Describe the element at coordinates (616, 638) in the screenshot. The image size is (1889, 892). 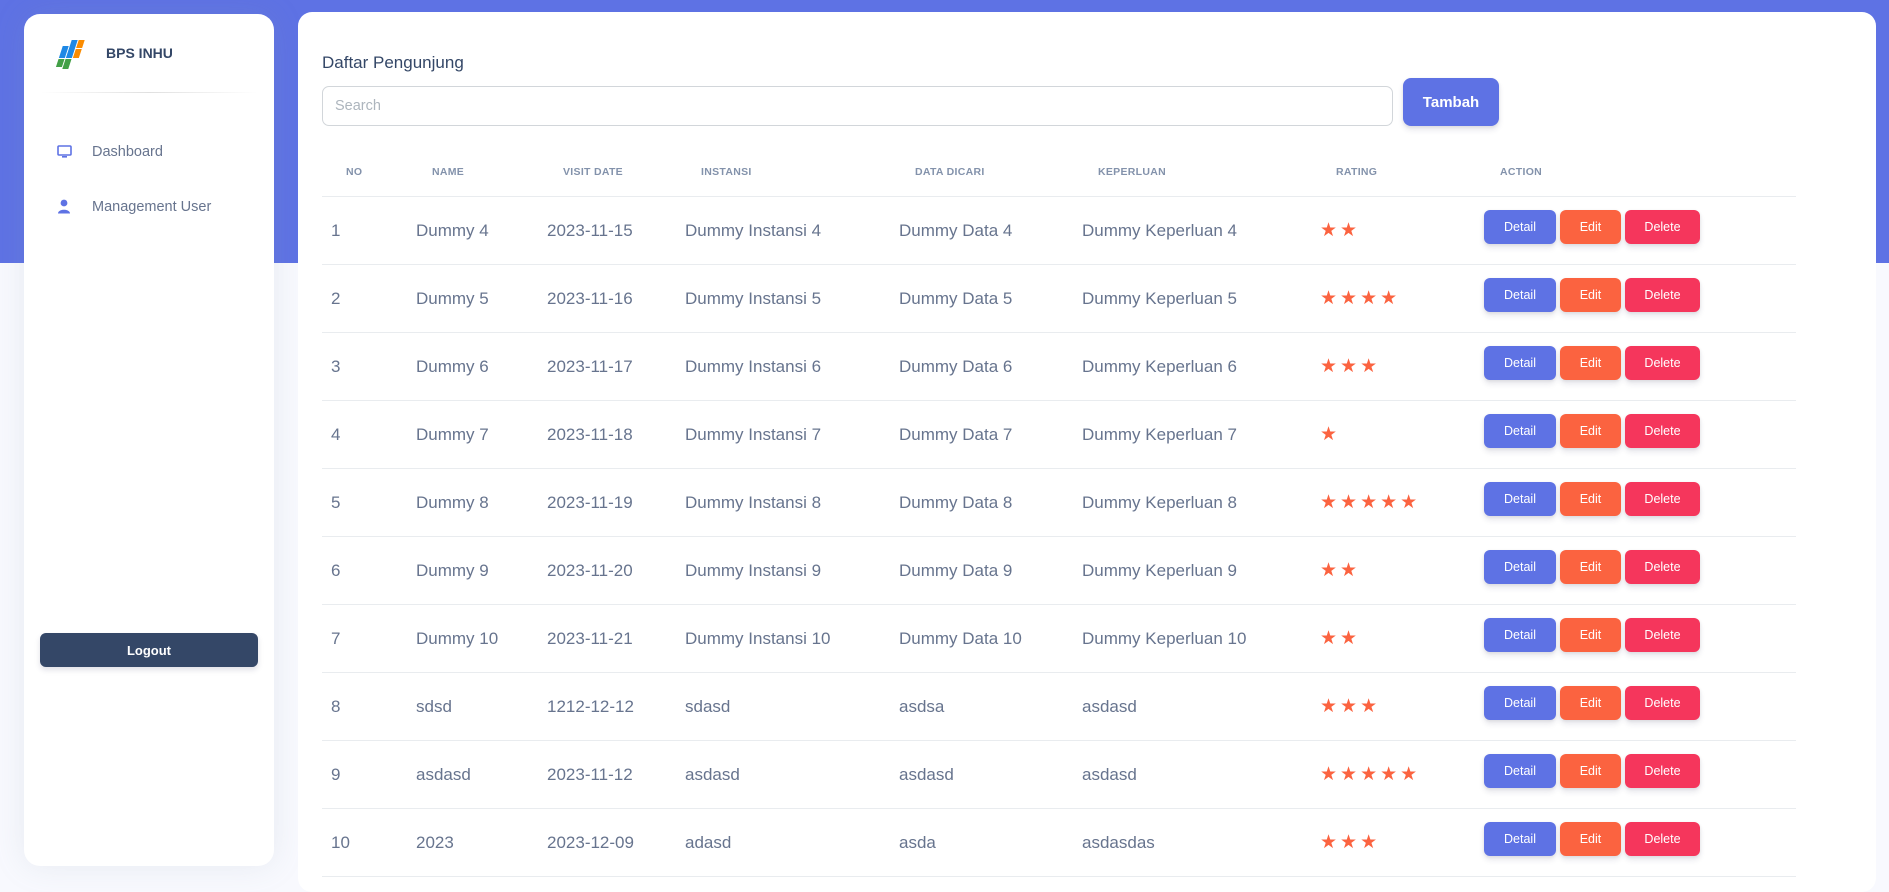
I see `cell-visit-date: 2023-11-21` at that location.